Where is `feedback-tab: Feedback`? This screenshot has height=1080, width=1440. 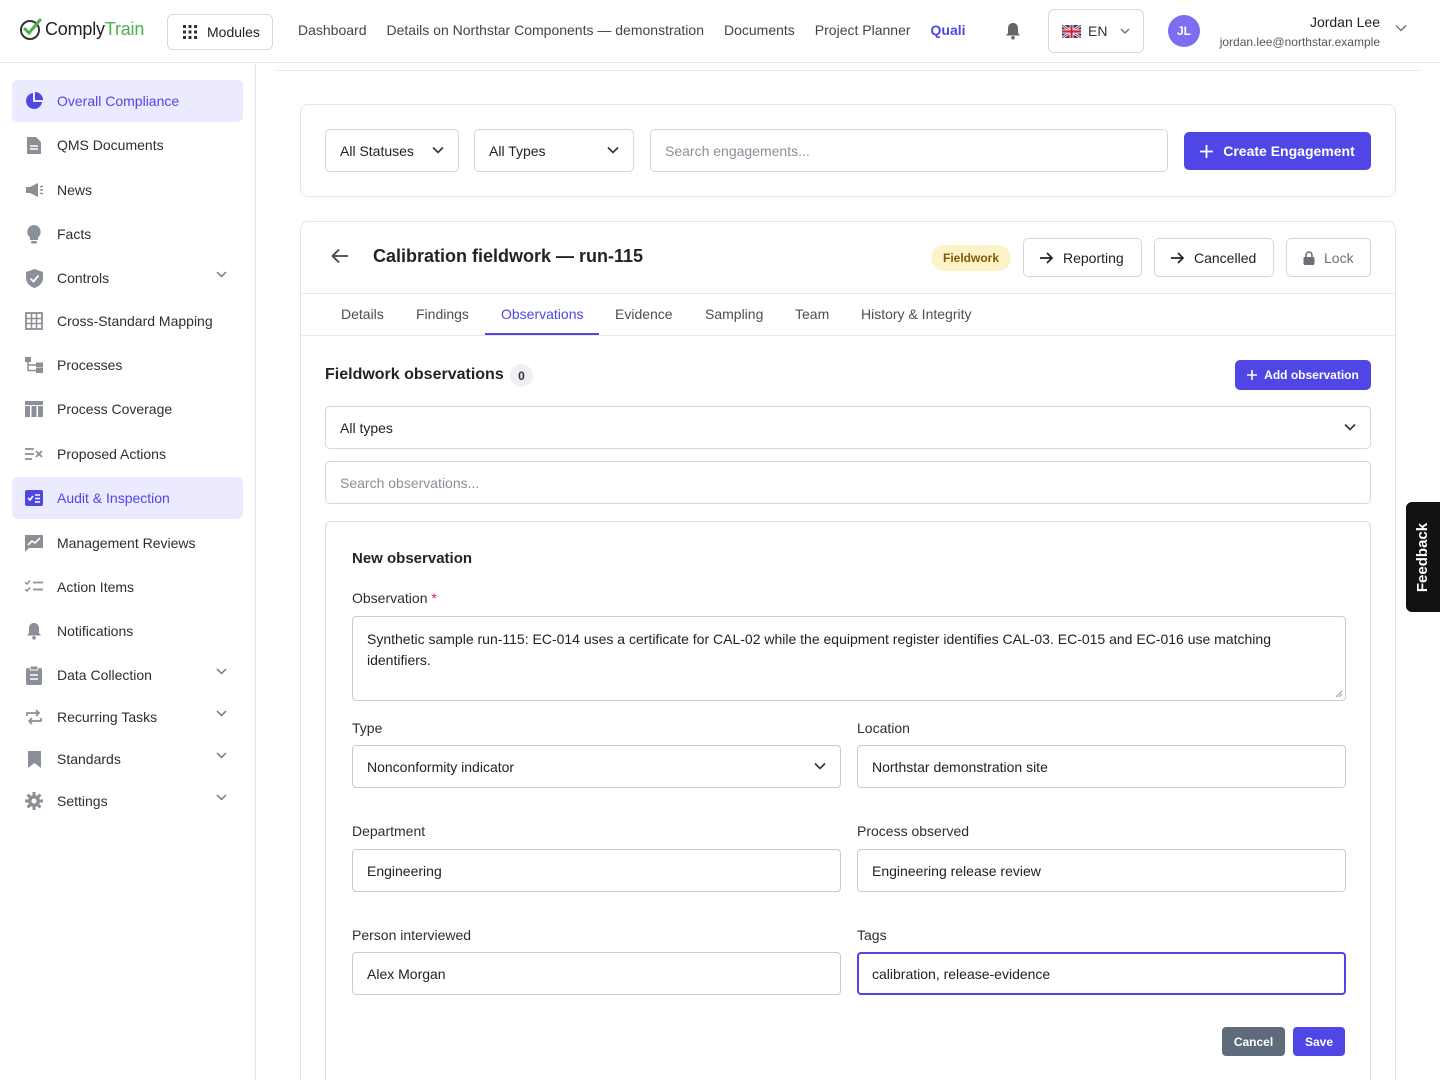
feedback-tab: Feedback is located at coordinates (1423, 557).